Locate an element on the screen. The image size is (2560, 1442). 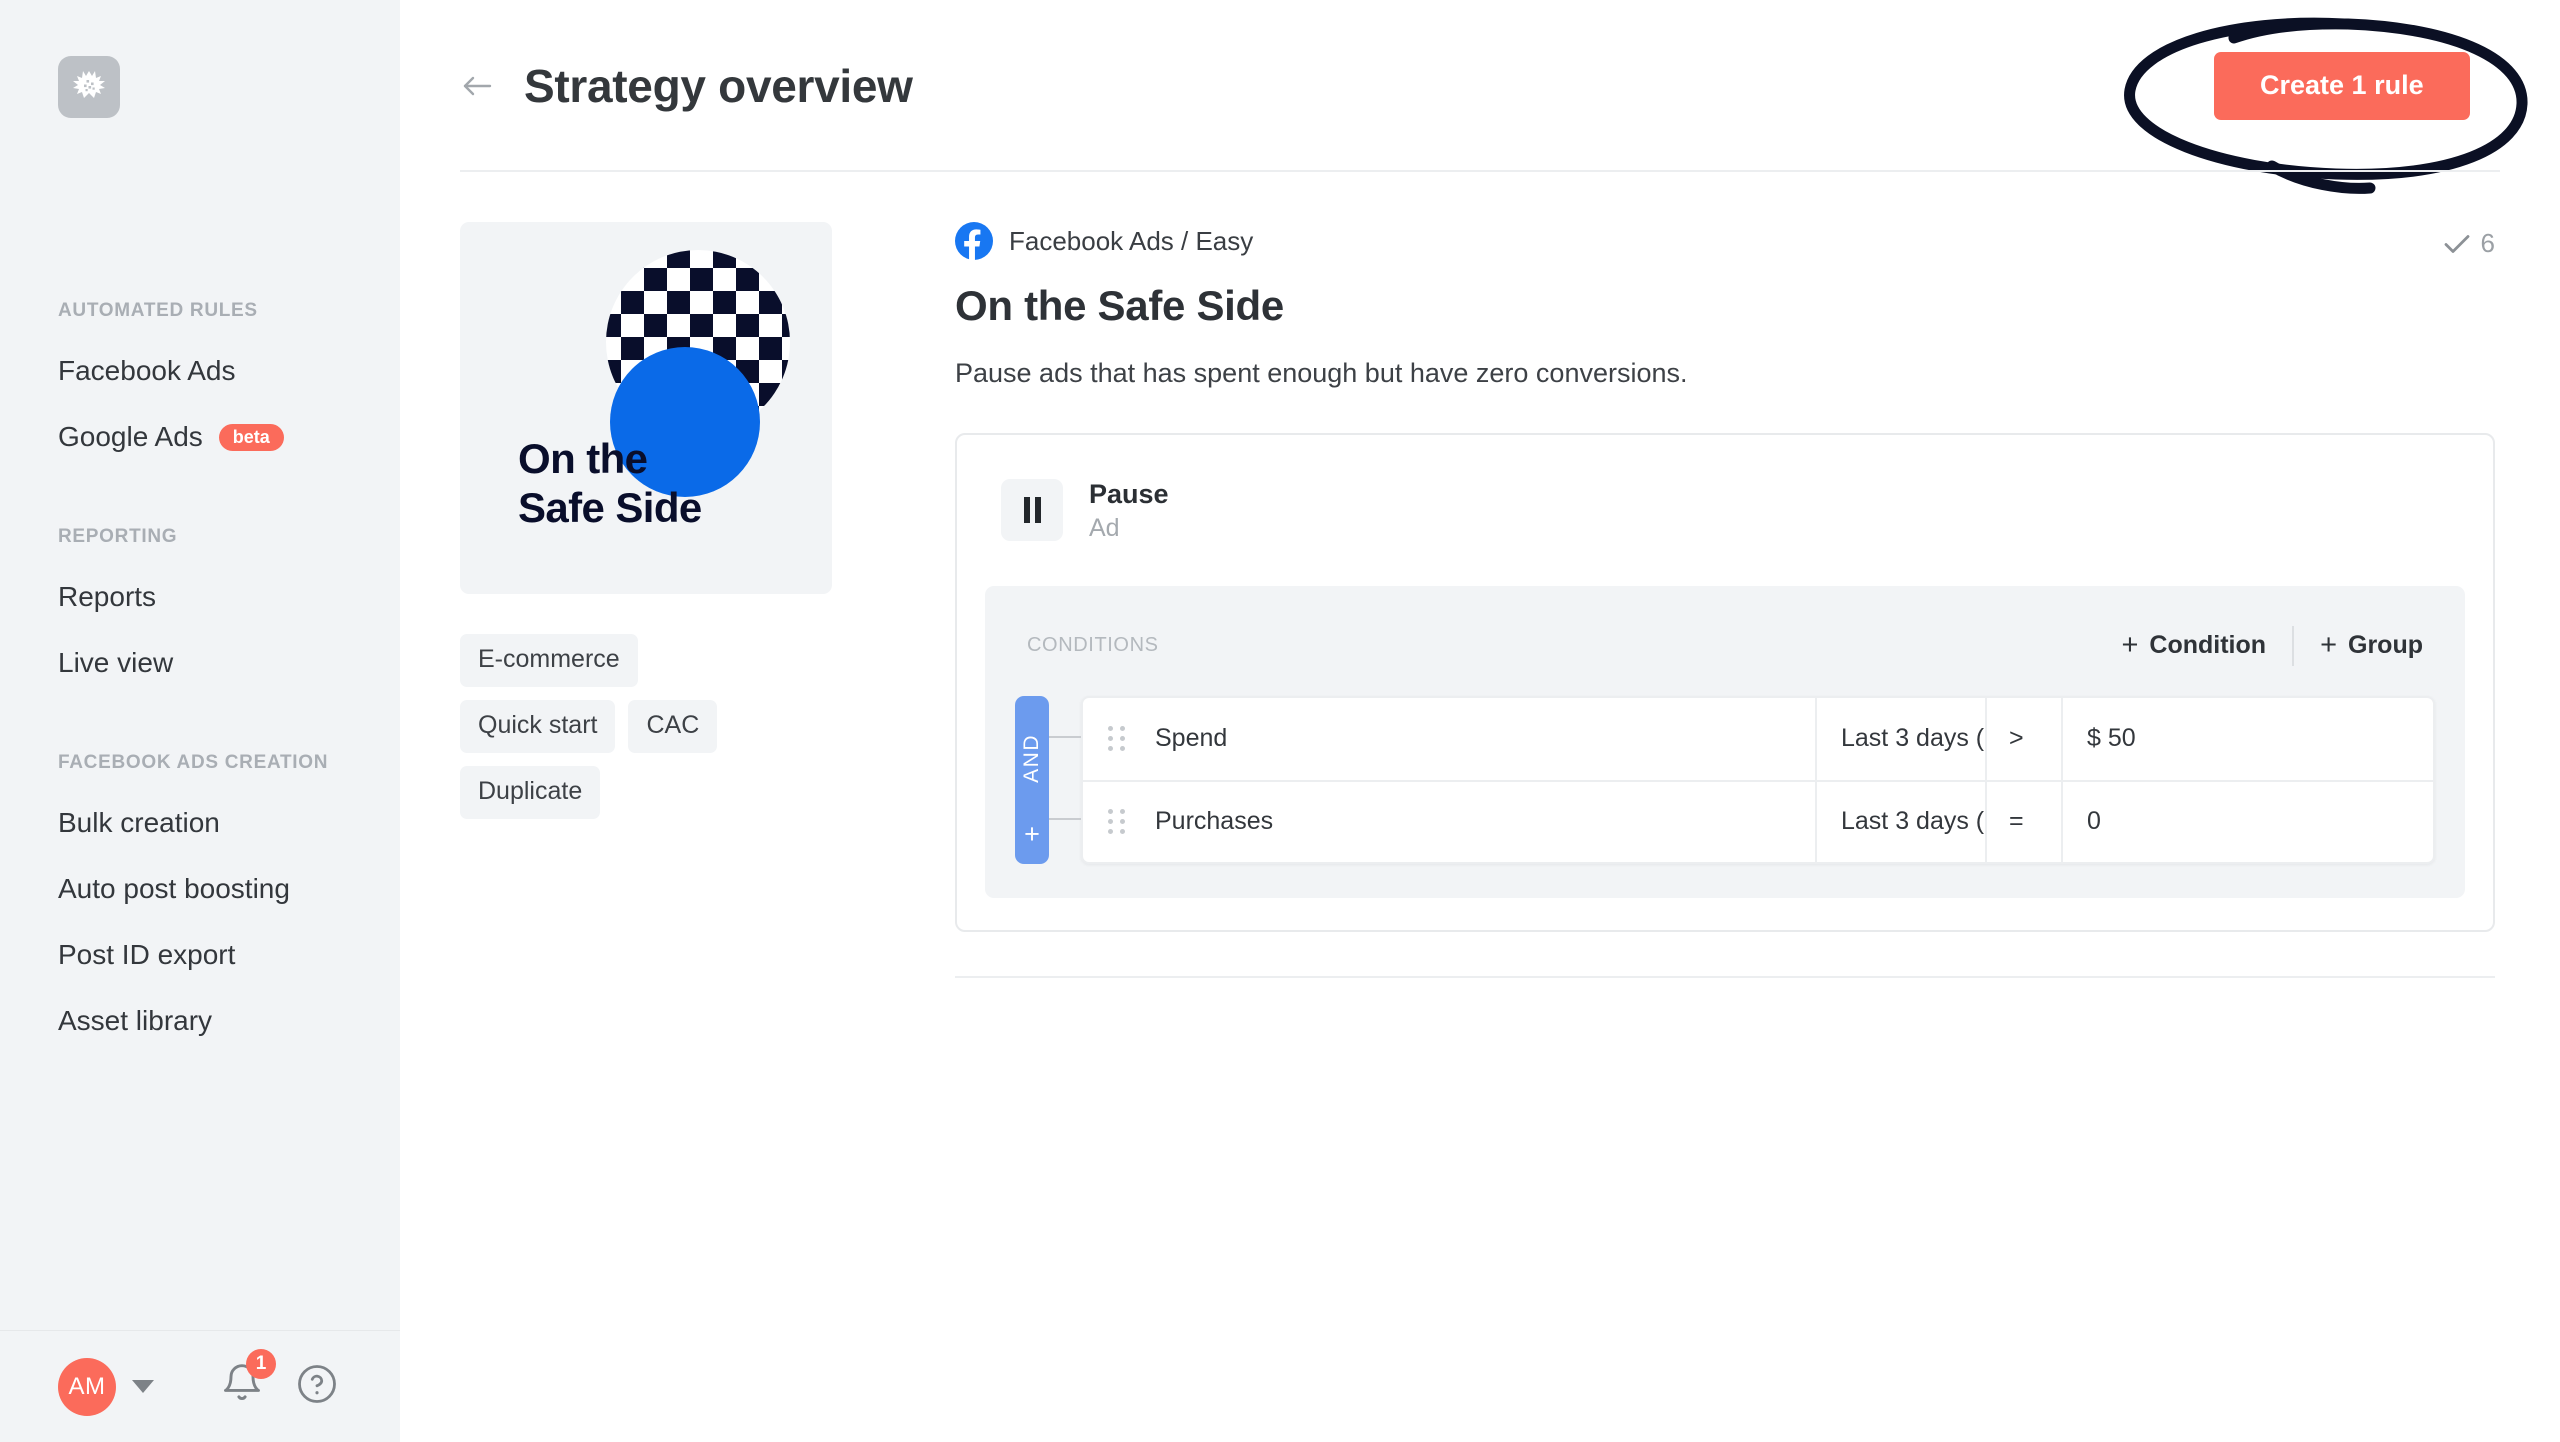
tag-item: CAC is located at coordinates (673, 726).